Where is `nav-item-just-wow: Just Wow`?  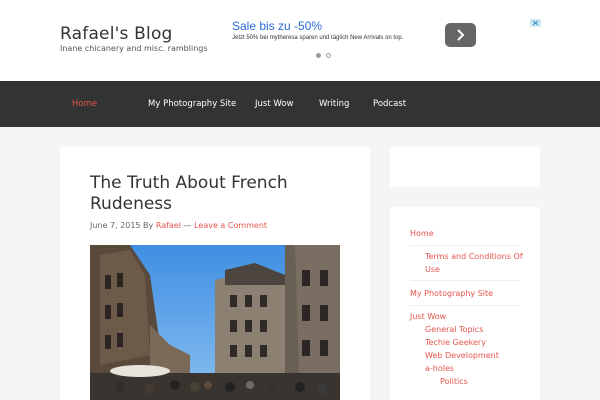
nav-item-just-wow: Just Wow is located at coordinates (274, 104).